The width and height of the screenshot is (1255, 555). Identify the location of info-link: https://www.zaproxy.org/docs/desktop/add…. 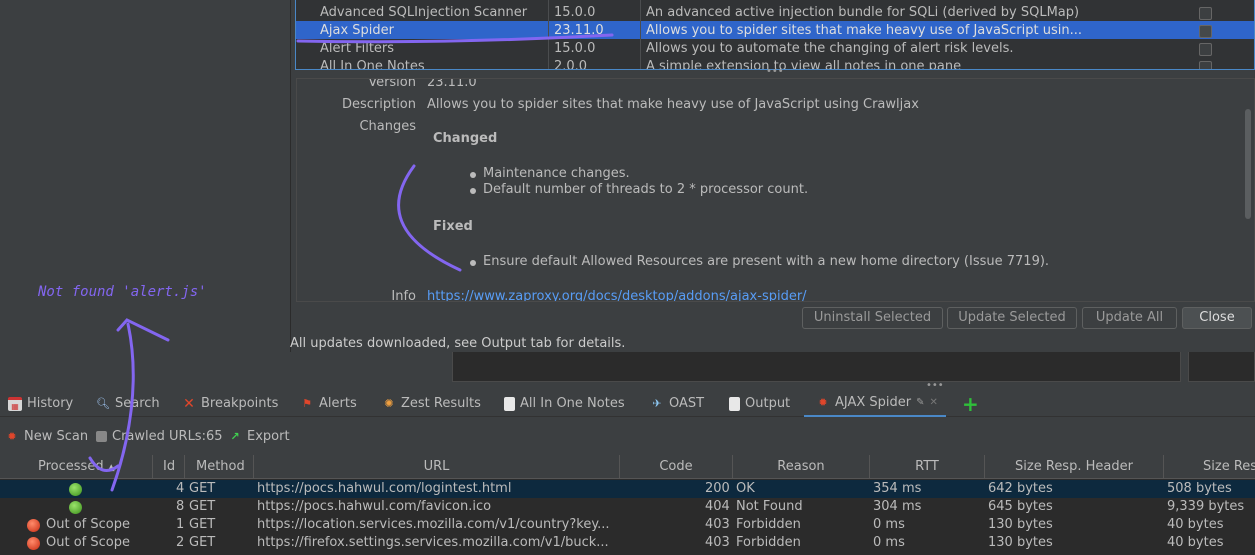
(617, 295).